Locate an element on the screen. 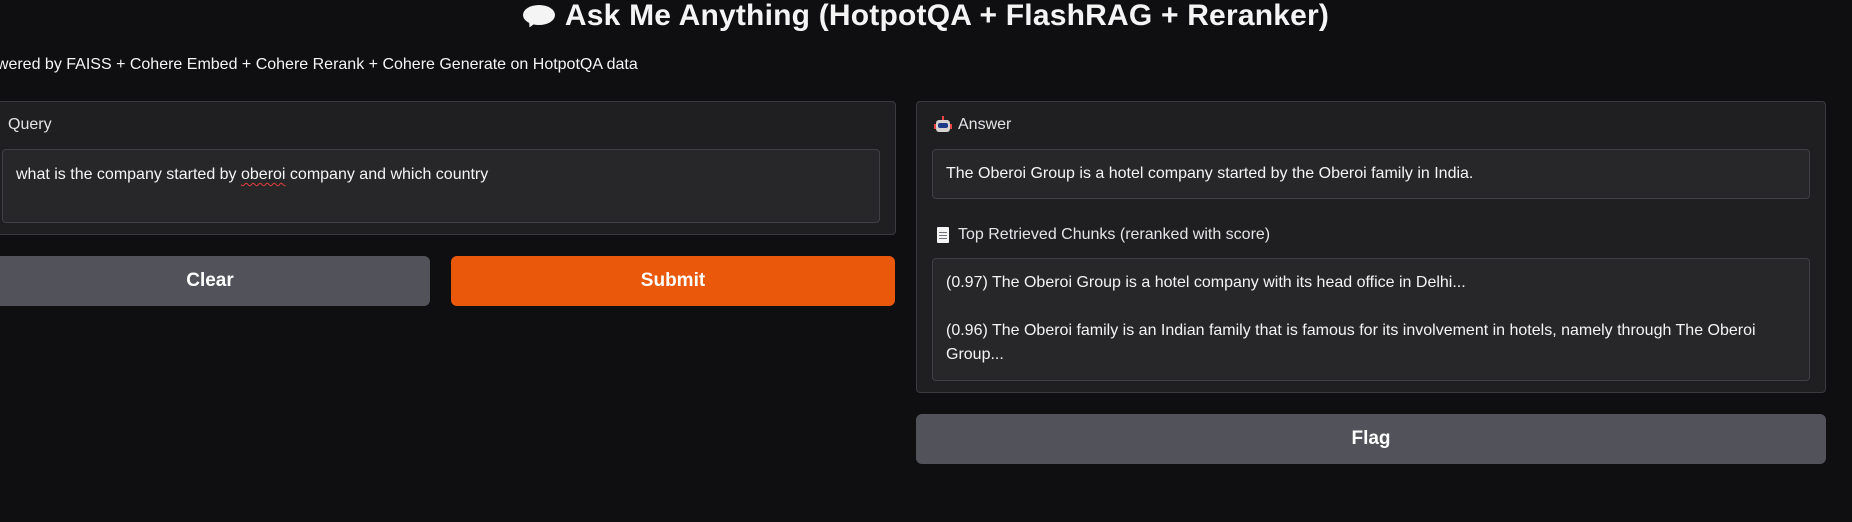  answer-label-text: Answer is located at coordinates (985, 124).